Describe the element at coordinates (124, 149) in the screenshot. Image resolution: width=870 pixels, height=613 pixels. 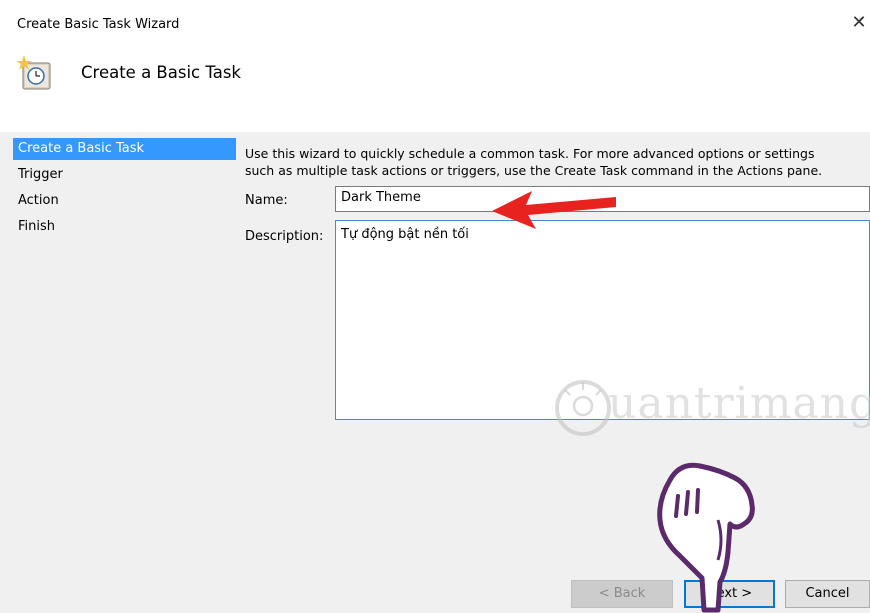
I see `nav-item-create-basic-task: Create a Basic Task` at that location.